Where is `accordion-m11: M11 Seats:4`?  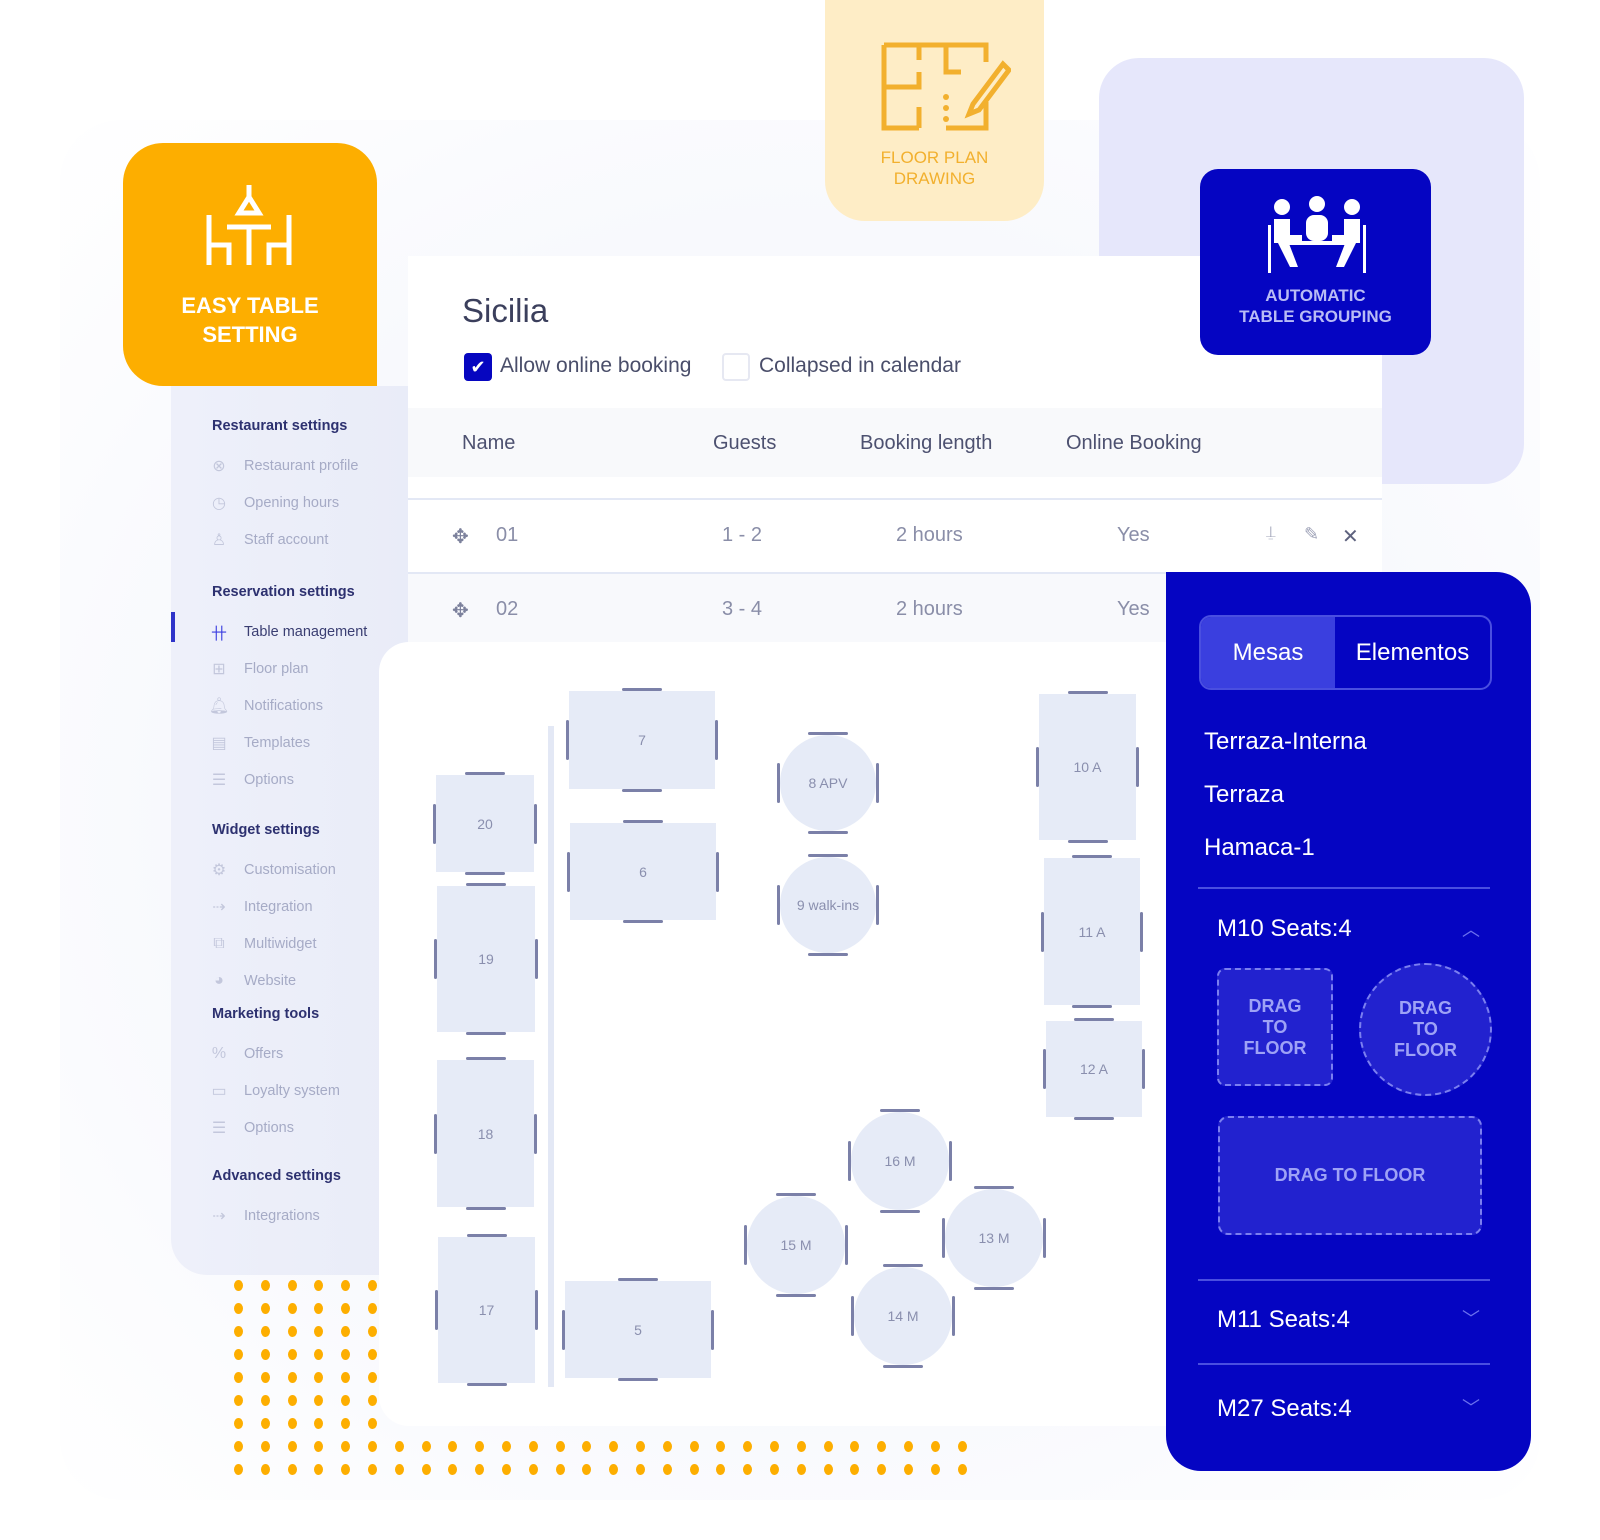 accordion-m11: M11 Seats:4 is located at coordinates (1283, 1320).